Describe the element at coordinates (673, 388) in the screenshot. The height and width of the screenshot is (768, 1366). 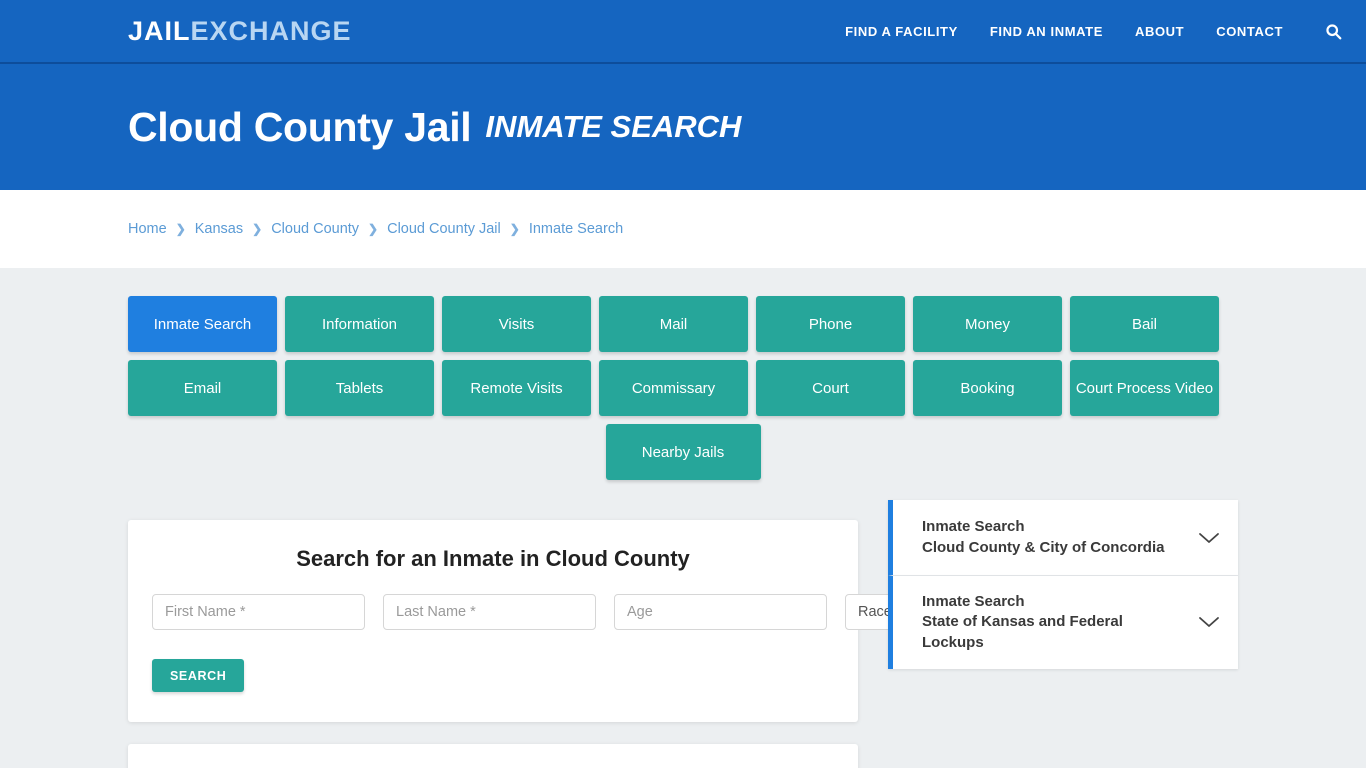
I see `tab-commissary: Commissary` at that location.